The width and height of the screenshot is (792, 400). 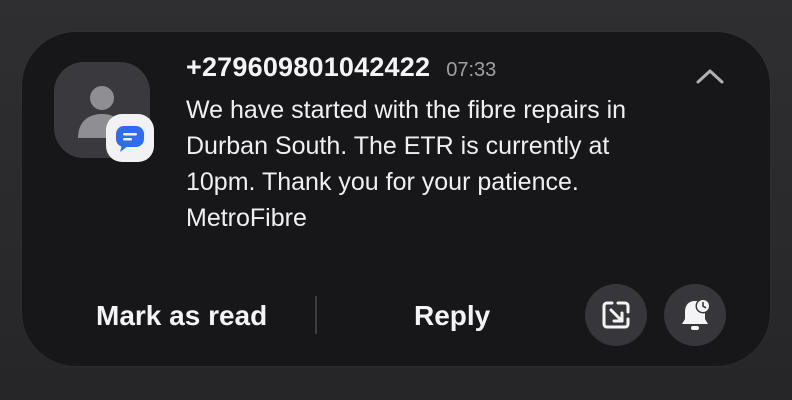 I want to click on snooze-button, so click(x=695, y=315).